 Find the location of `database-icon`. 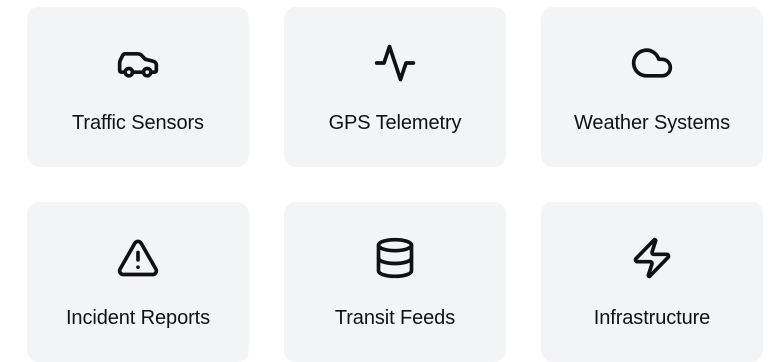

database-icon is located at coordinates (395, 258).